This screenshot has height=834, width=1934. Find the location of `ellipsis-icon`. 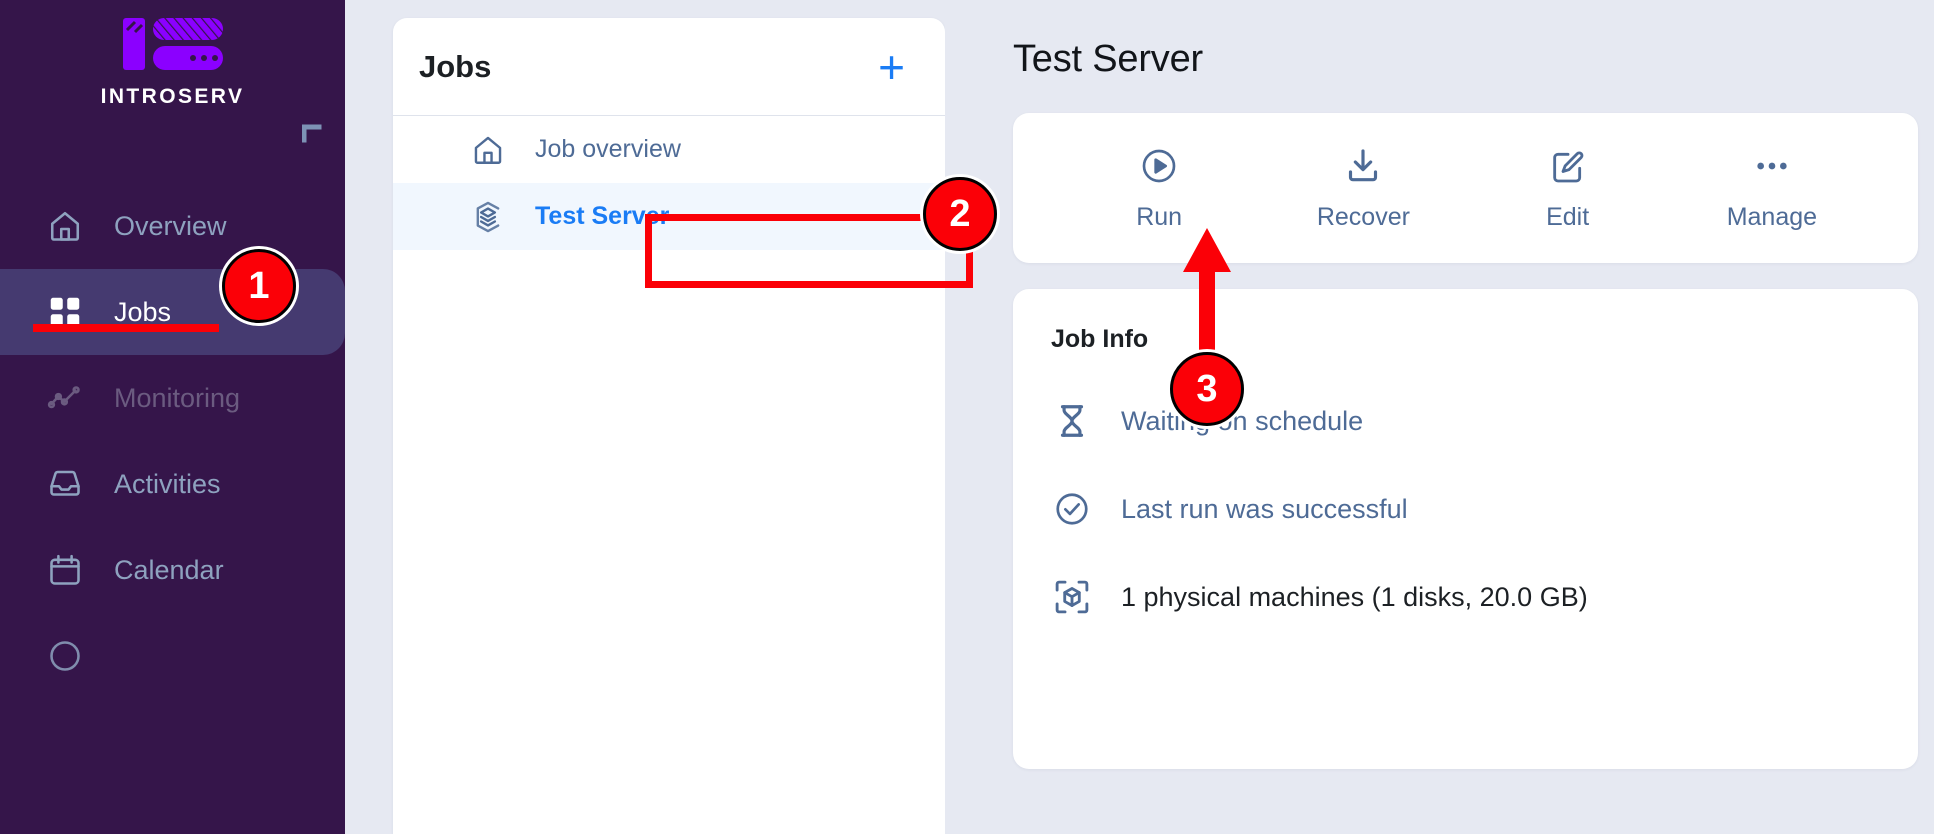

ellipsis-icon is located at coordinates (1772, 166).